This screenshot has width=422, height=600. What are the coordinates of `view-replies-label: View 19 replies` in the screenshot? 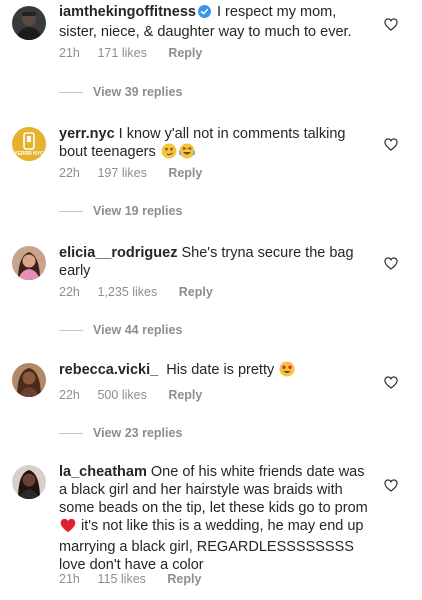 It's located at (138, 211).